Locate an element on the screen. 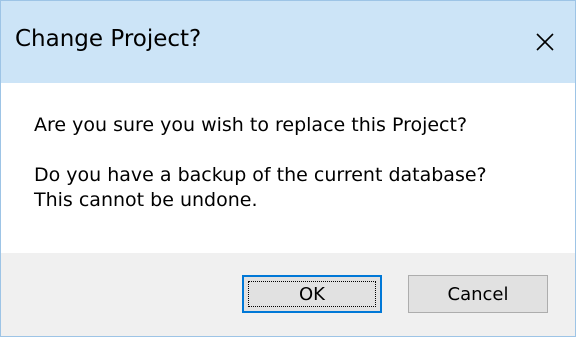  close-button is located at coordinates (545, 42).